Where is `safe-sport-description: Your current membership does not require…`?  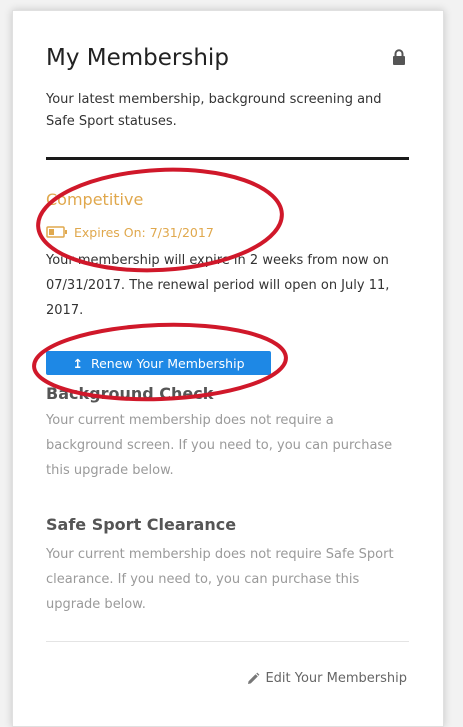 safe-sport-description: Your current membership does not require… is located at coordinates (220, 579).